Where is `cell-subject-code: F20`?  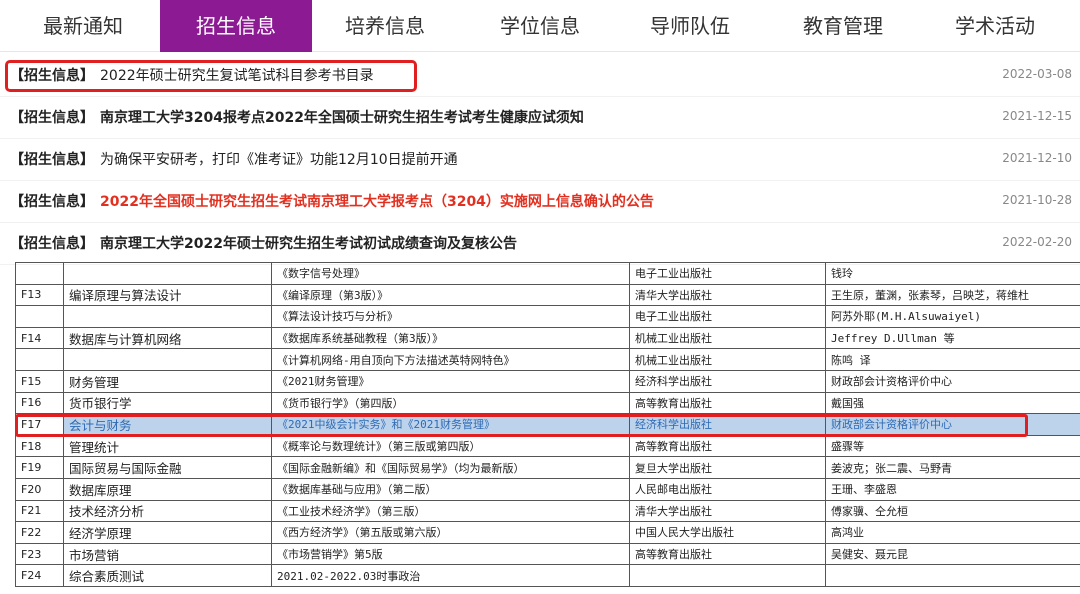
cell-subject-code: F20 is located at coordinates (39, 489).